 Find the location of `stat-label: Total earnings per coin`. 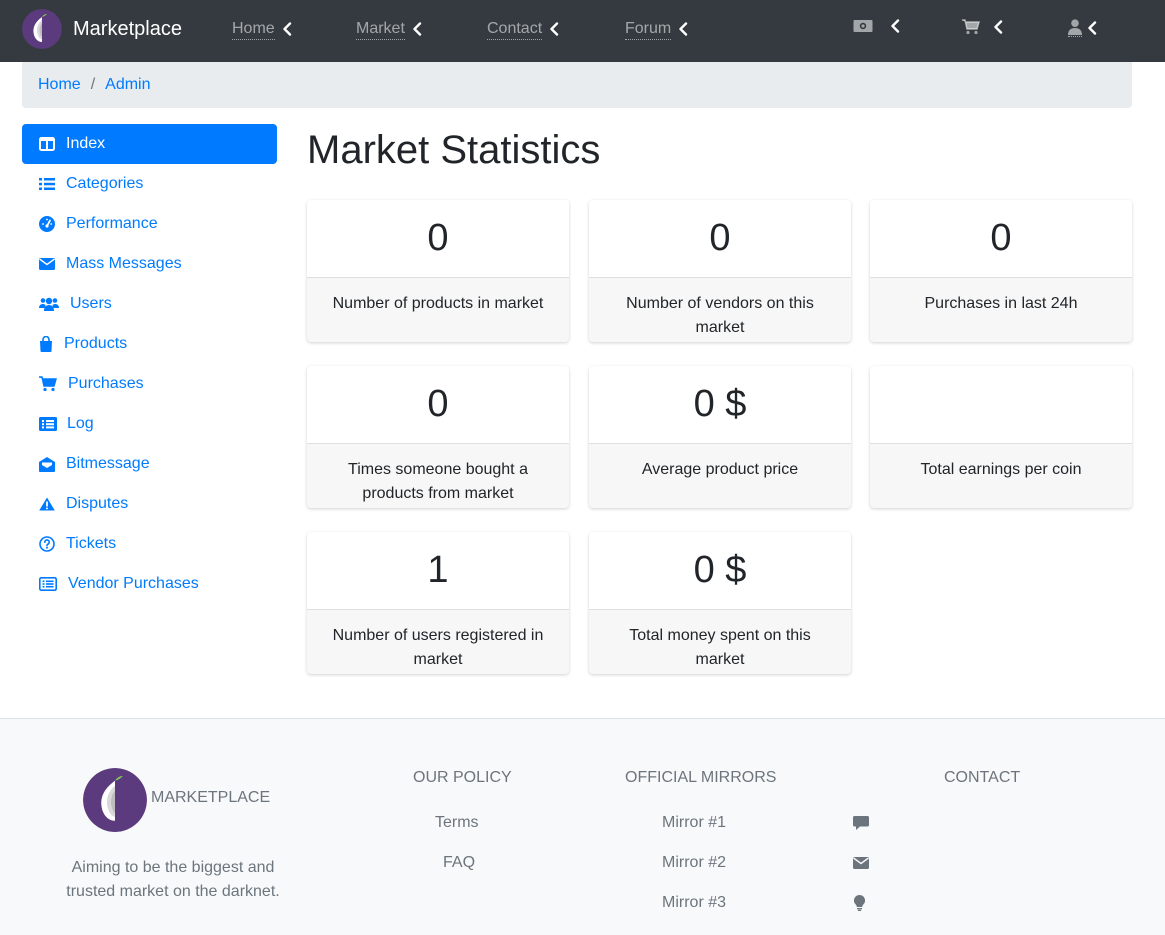

stat-label: Total earnings per coin is located at coordinates (1001, 469).